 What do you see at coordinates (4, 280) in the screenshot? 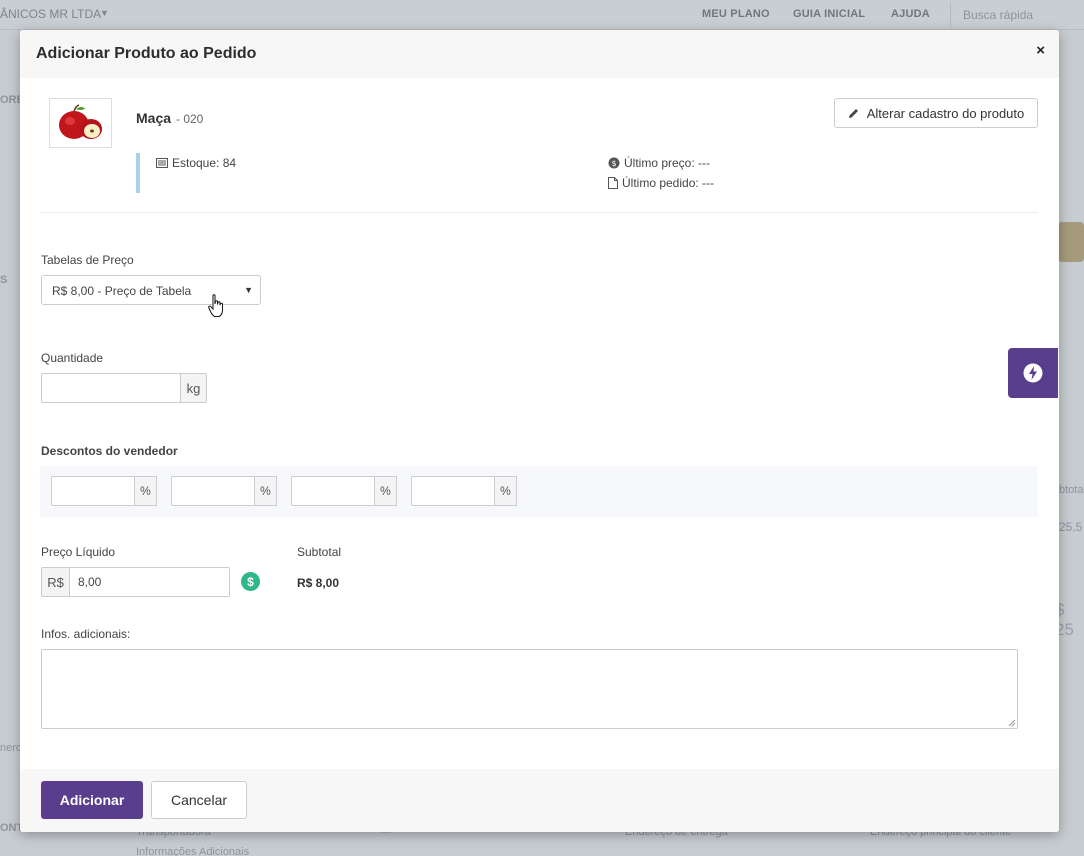
I see `bg-fragment: S` at bounding box center [4, 280].